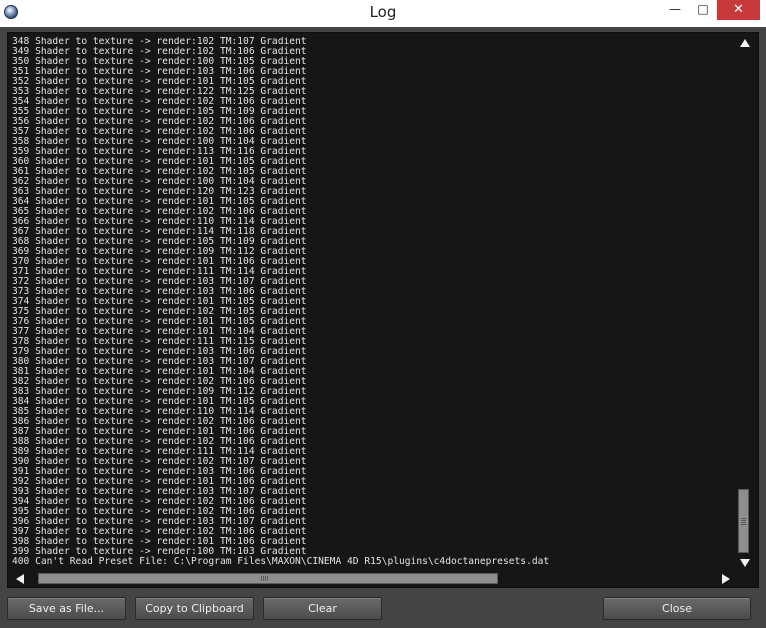 The width and height of the screenshot is (766, 628). I want to click on maximize-button: □, so click(703, 10).